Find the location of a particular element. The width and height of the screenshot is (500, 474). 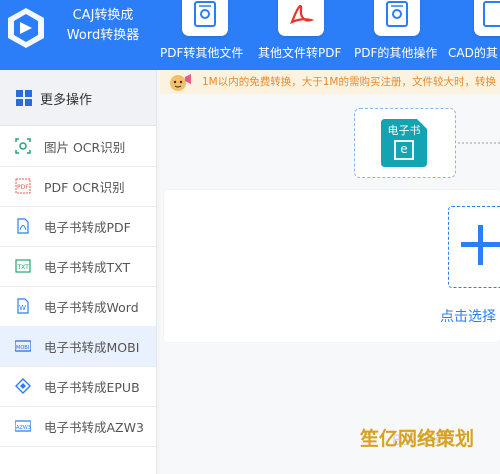

azw3-file-icon: AZW3 is located at coordinates (23, 426).